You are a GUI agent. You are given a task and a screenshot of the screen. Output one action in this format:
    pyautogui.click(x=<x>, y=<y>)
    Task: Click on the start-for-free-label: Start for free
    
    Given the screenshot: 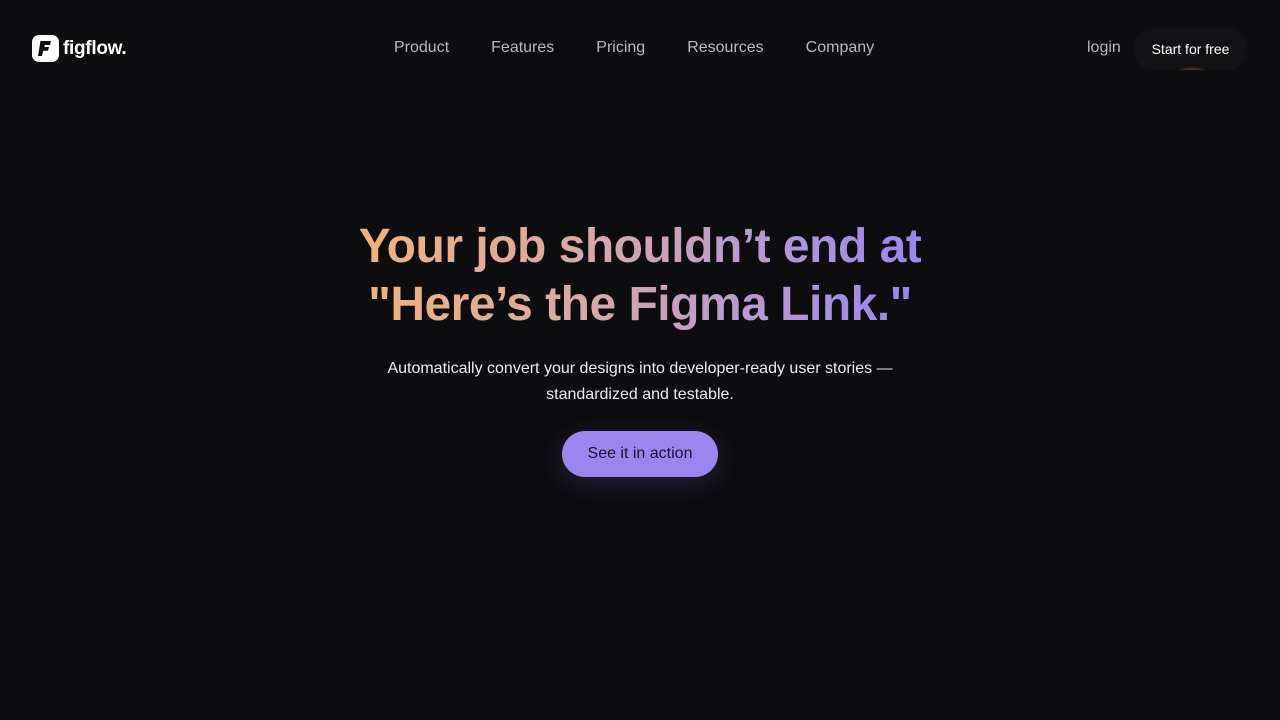 What is the action you would take?
    pyautogui.click(x=1190, y=49)
    